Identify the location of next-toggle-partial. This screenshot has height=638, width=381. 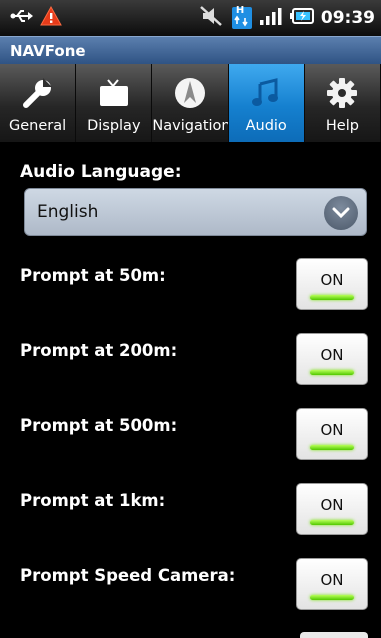
(334, 635).